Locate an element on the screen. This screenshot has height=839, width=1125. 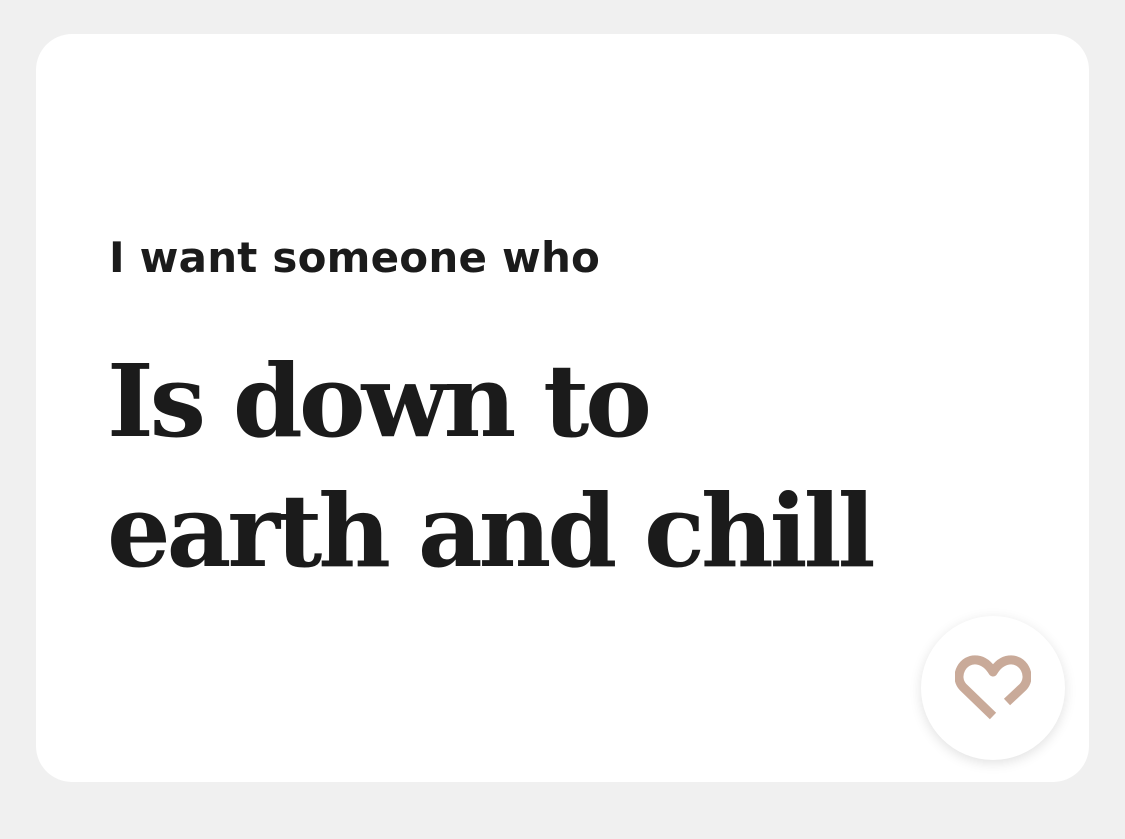
heart-icon is located at coordinates (993, 688).